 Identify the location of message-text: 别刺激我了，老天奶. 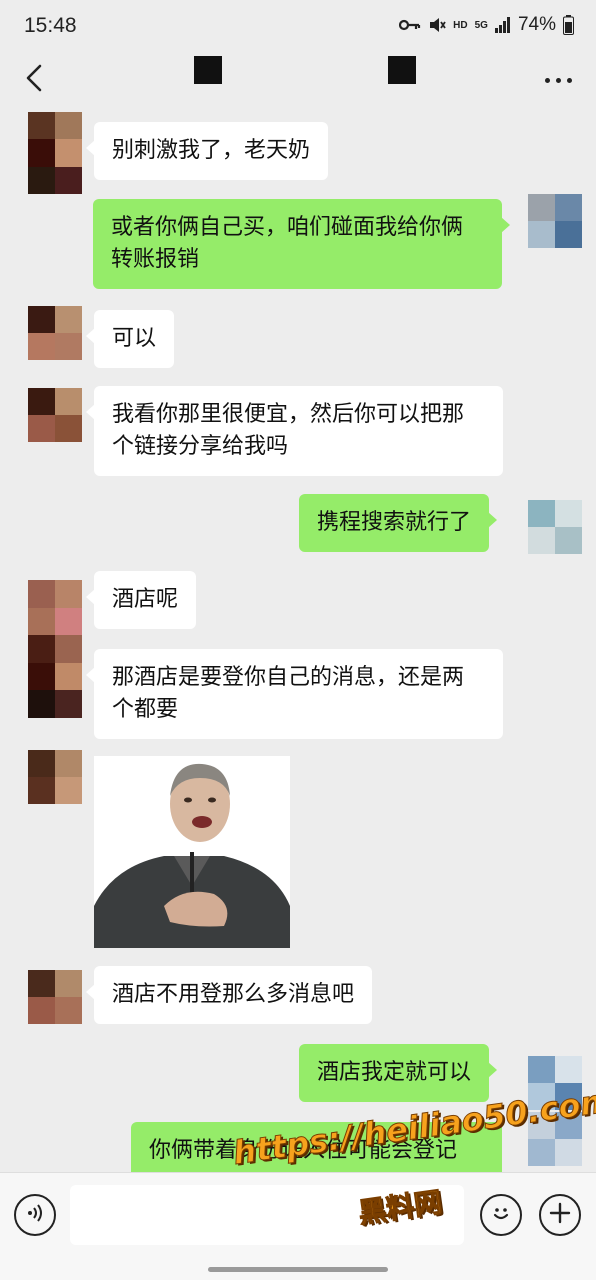
(211, 150).